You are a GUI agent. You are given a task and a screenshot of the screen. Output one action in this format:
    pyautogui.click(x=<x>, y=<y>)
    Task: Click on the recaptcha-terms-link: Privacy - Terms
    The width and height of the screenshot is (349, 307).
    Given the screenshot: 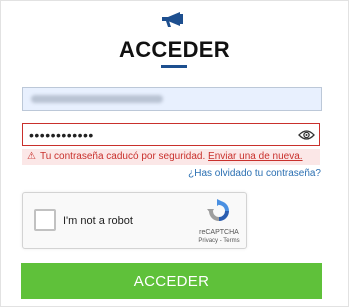 What is the action you would take?
    pyautogui.click(x=219, y=241)
    